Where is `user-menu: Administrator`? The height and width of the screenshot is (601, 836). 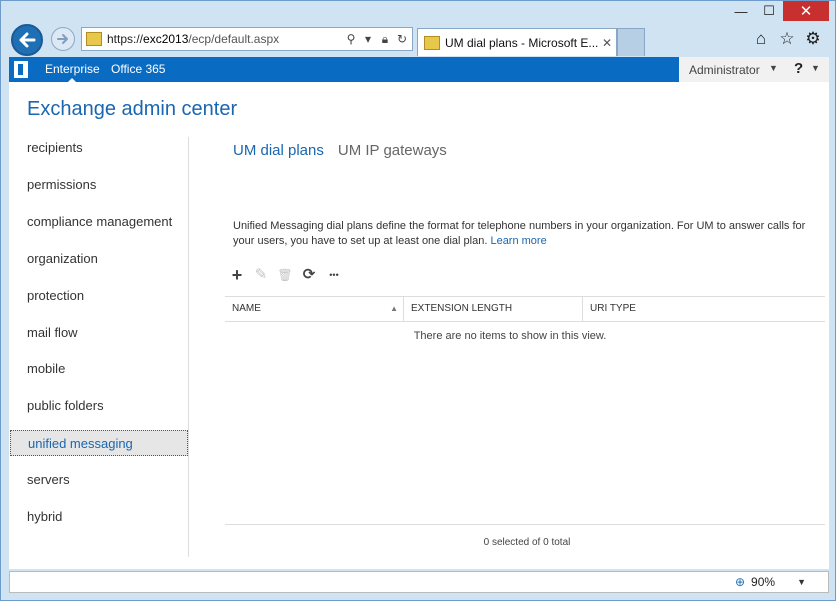
user-menu: Administrator is located at coordinates (724, 70).